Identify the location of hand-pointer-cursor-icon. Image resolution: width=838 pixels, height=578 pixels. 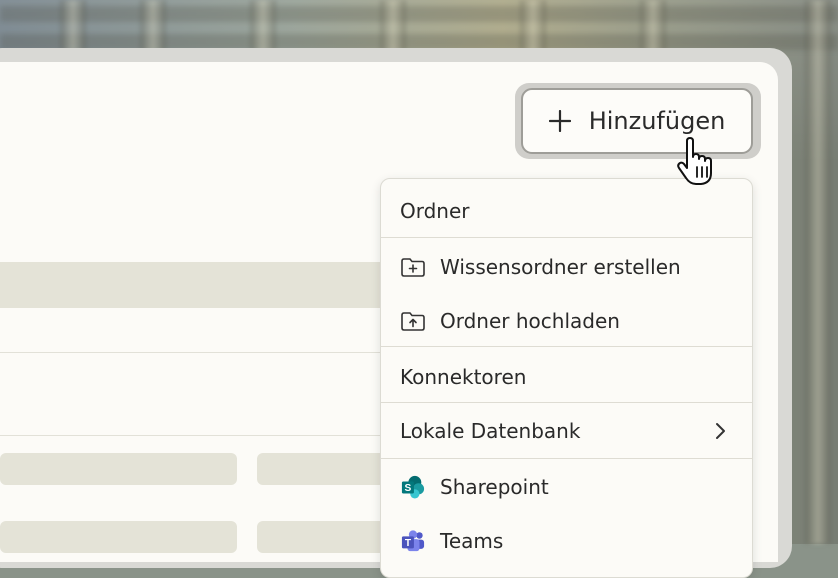
(694, 161).